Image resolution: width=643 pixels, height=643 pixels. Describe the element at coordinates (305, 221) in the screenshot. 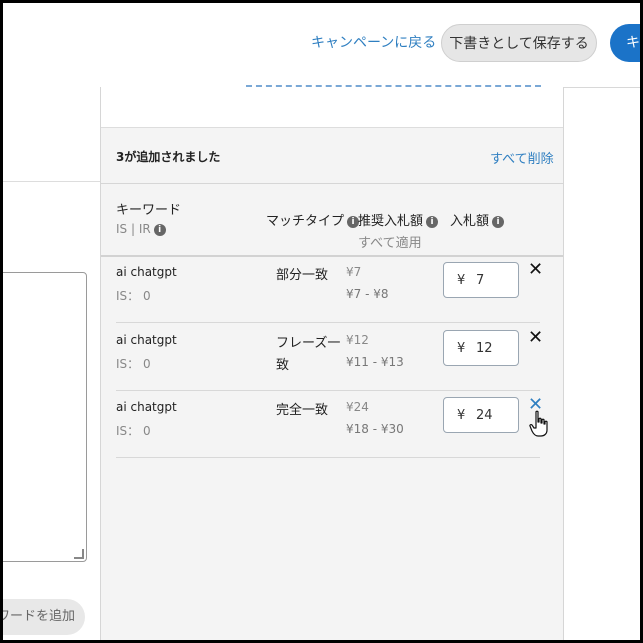

I see `match-type-label: マッチタイプ` at that location.